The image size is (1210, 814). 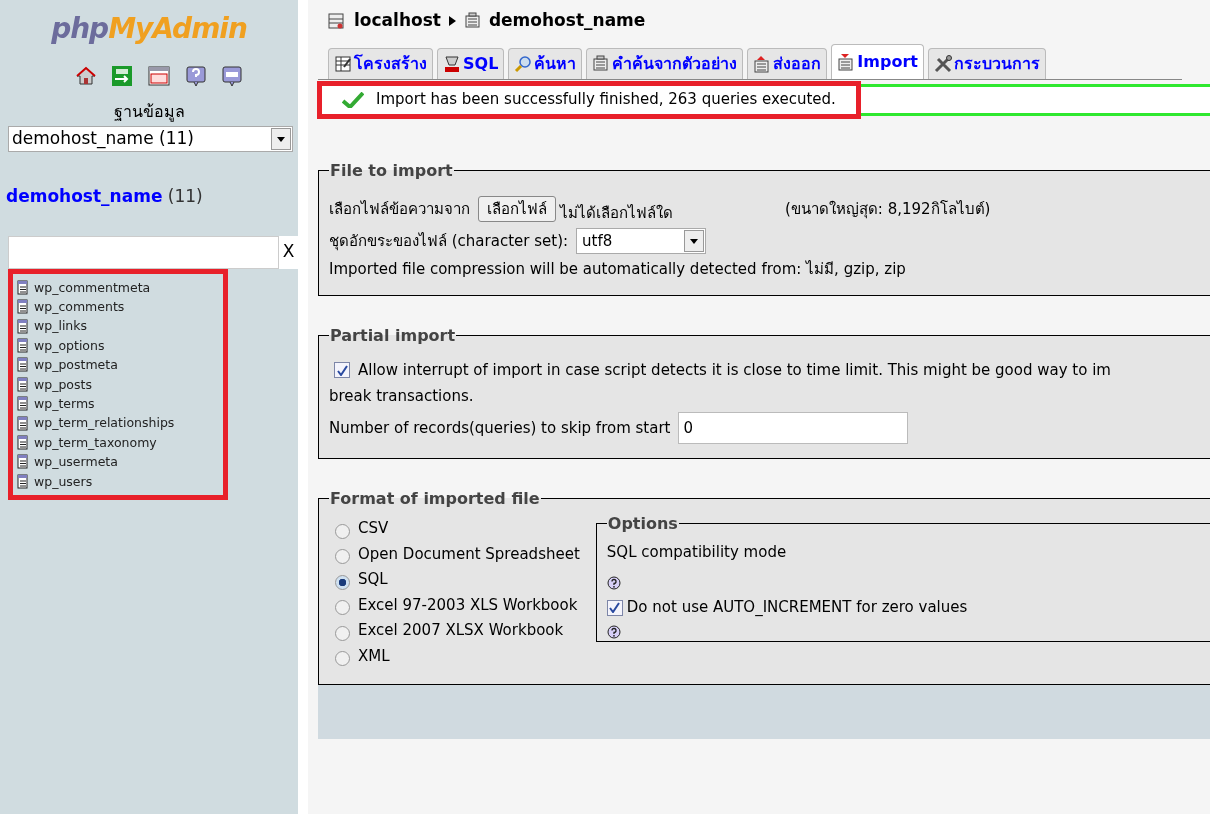 I want to click on table-link: wp_commentmeta, so click(x=92, y=287).